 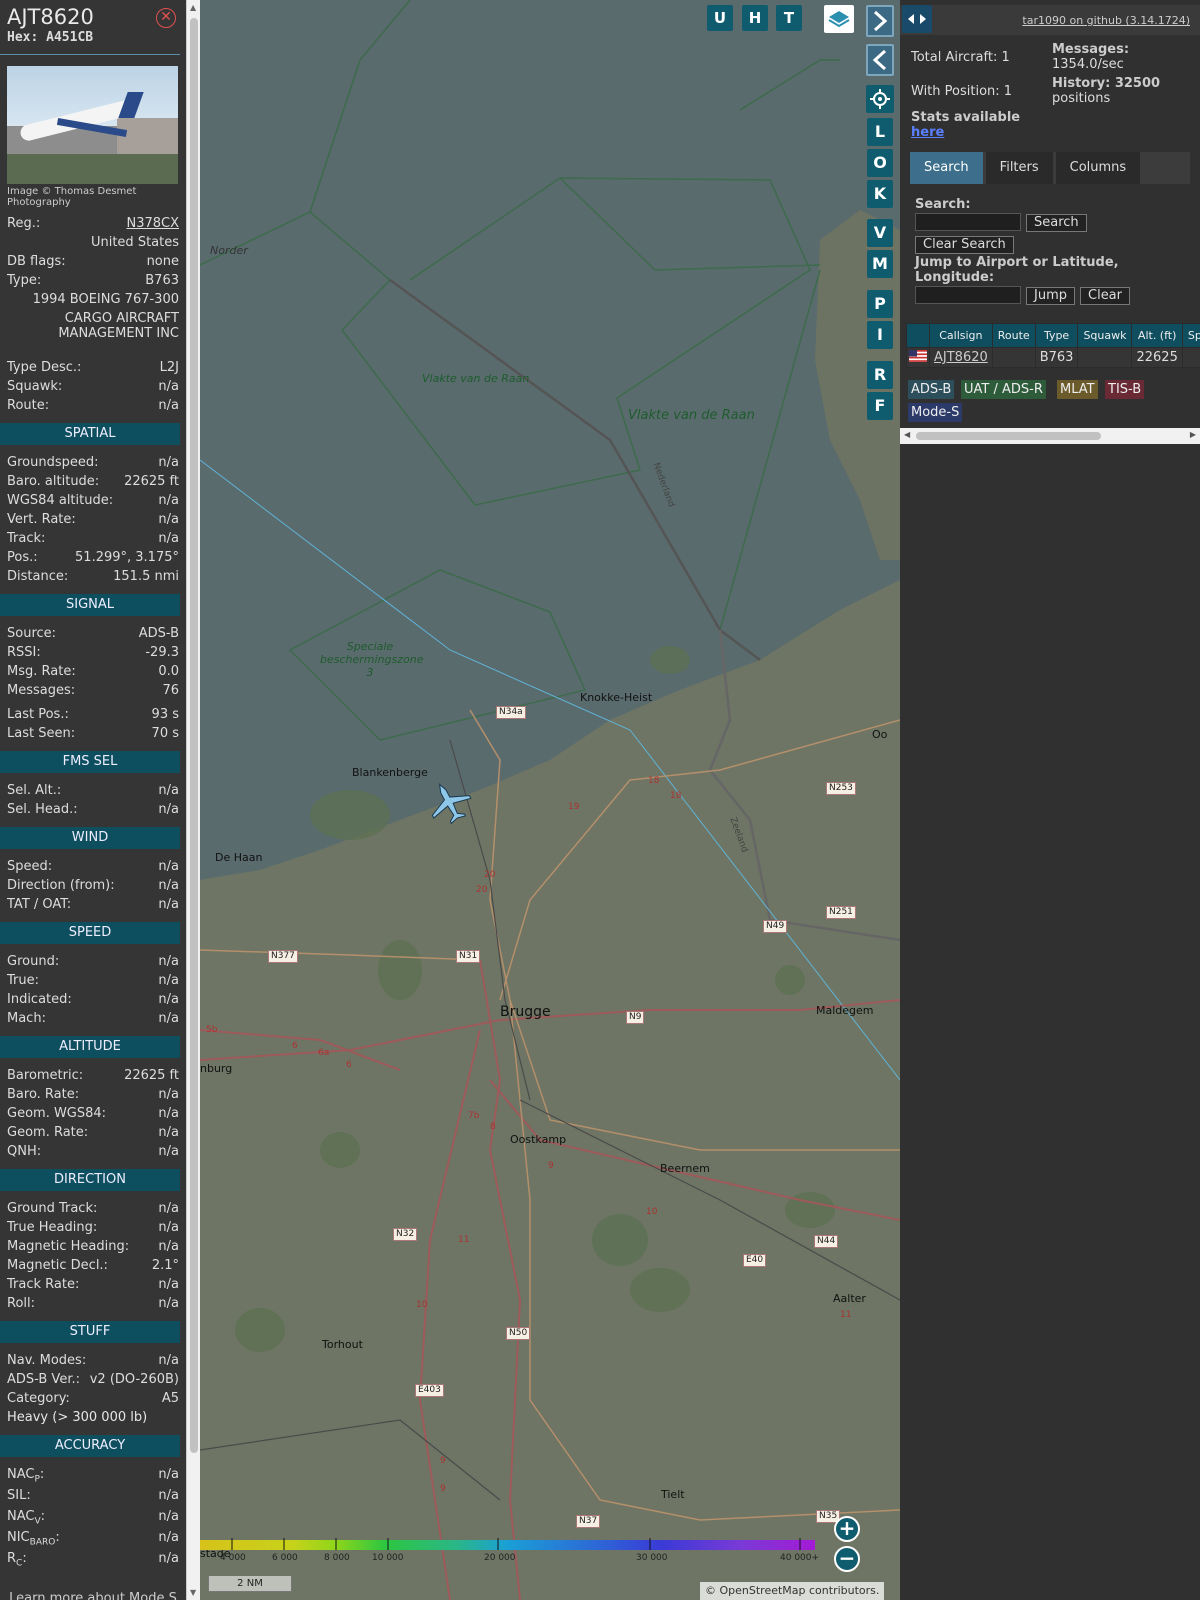 I want to click on layers-icon, so click(x=839, y=19).